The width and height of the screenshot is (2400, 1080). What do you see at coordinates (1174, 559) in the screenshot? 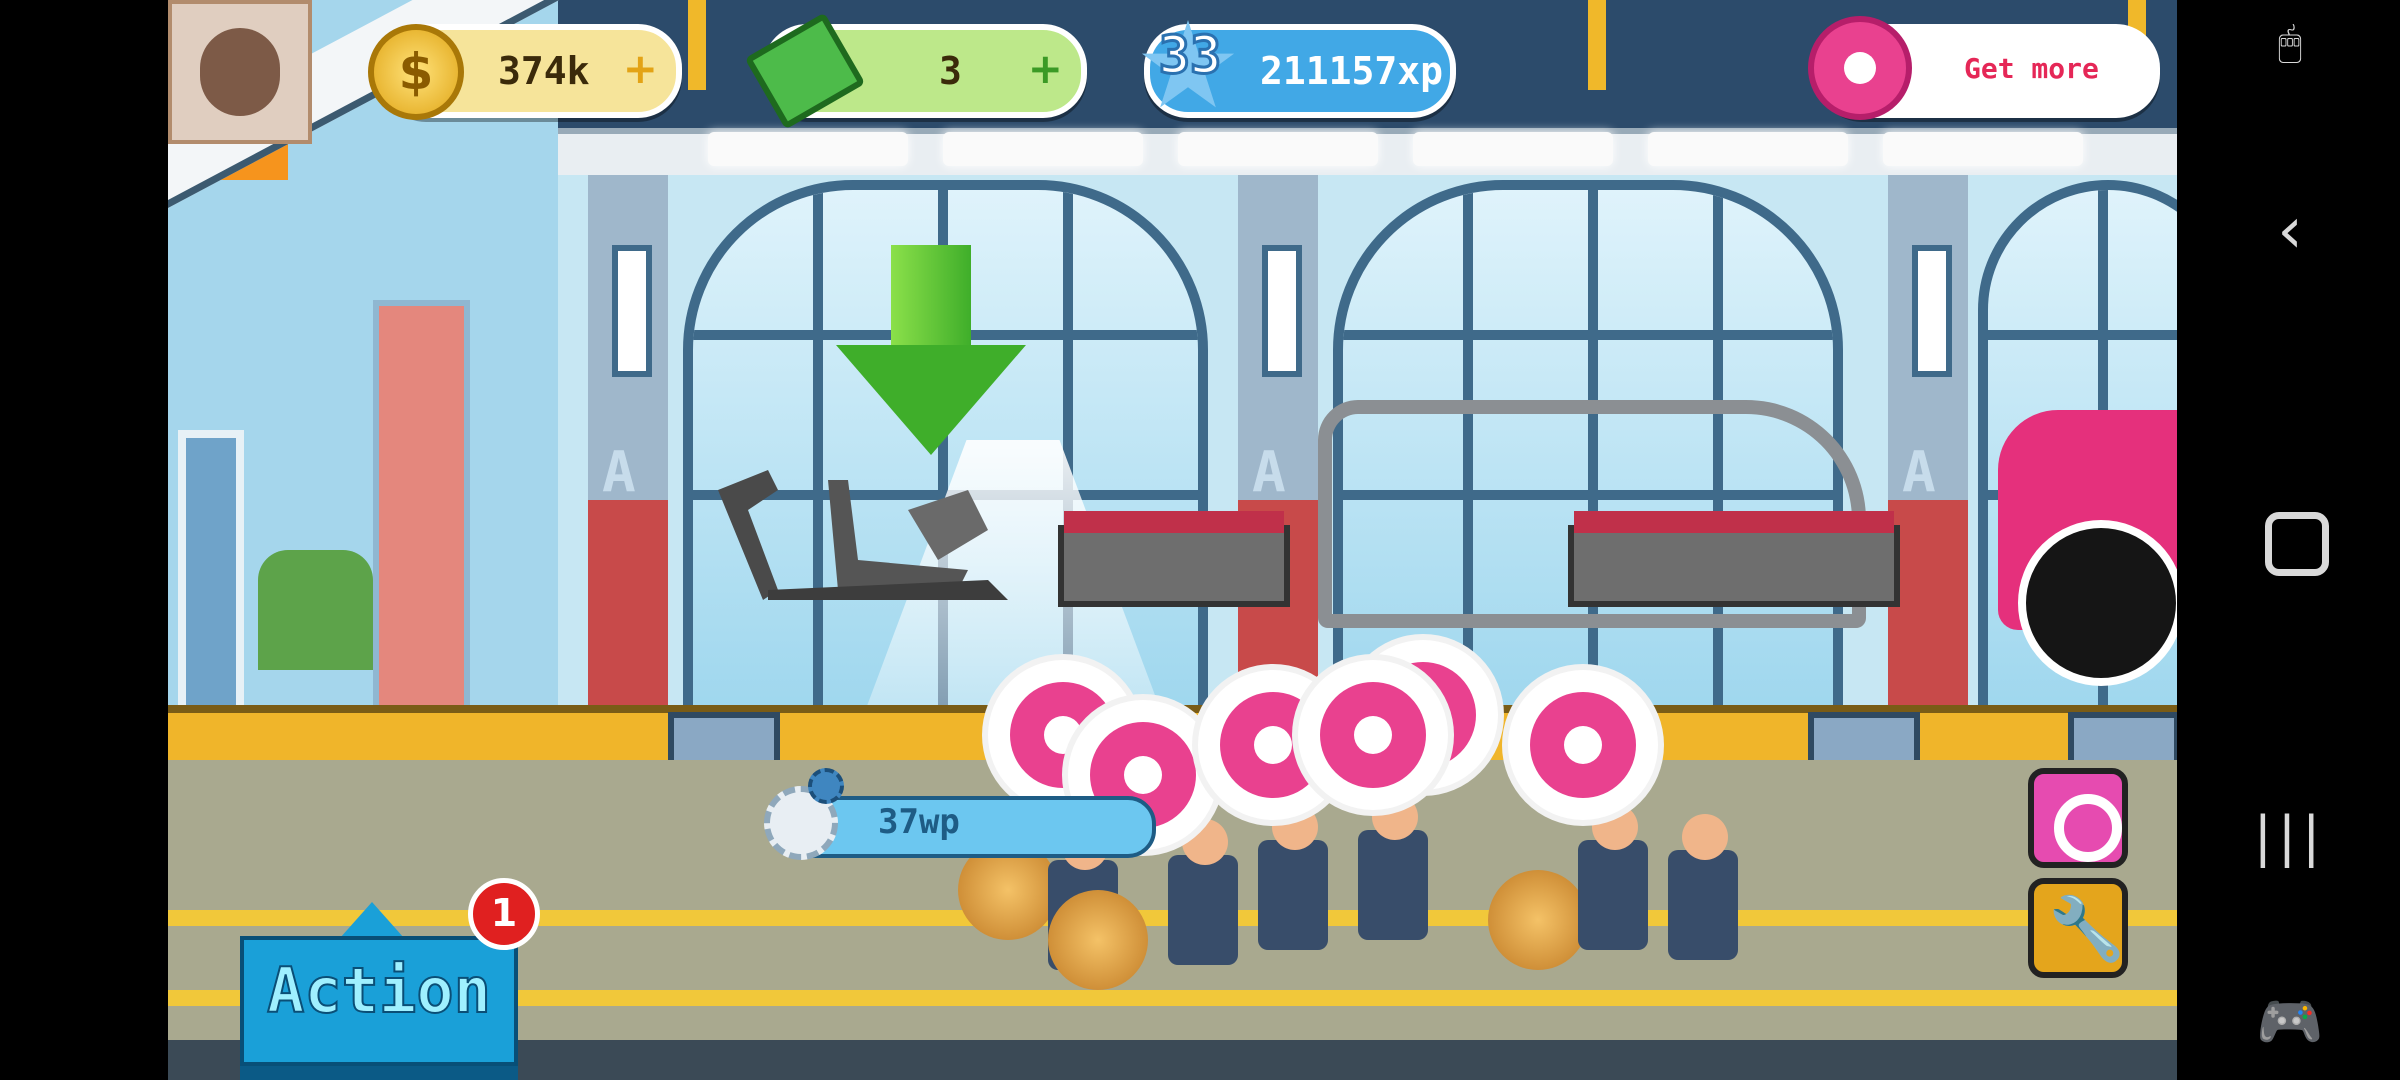
I see `engine-part` at bounding box center [1174, 559].